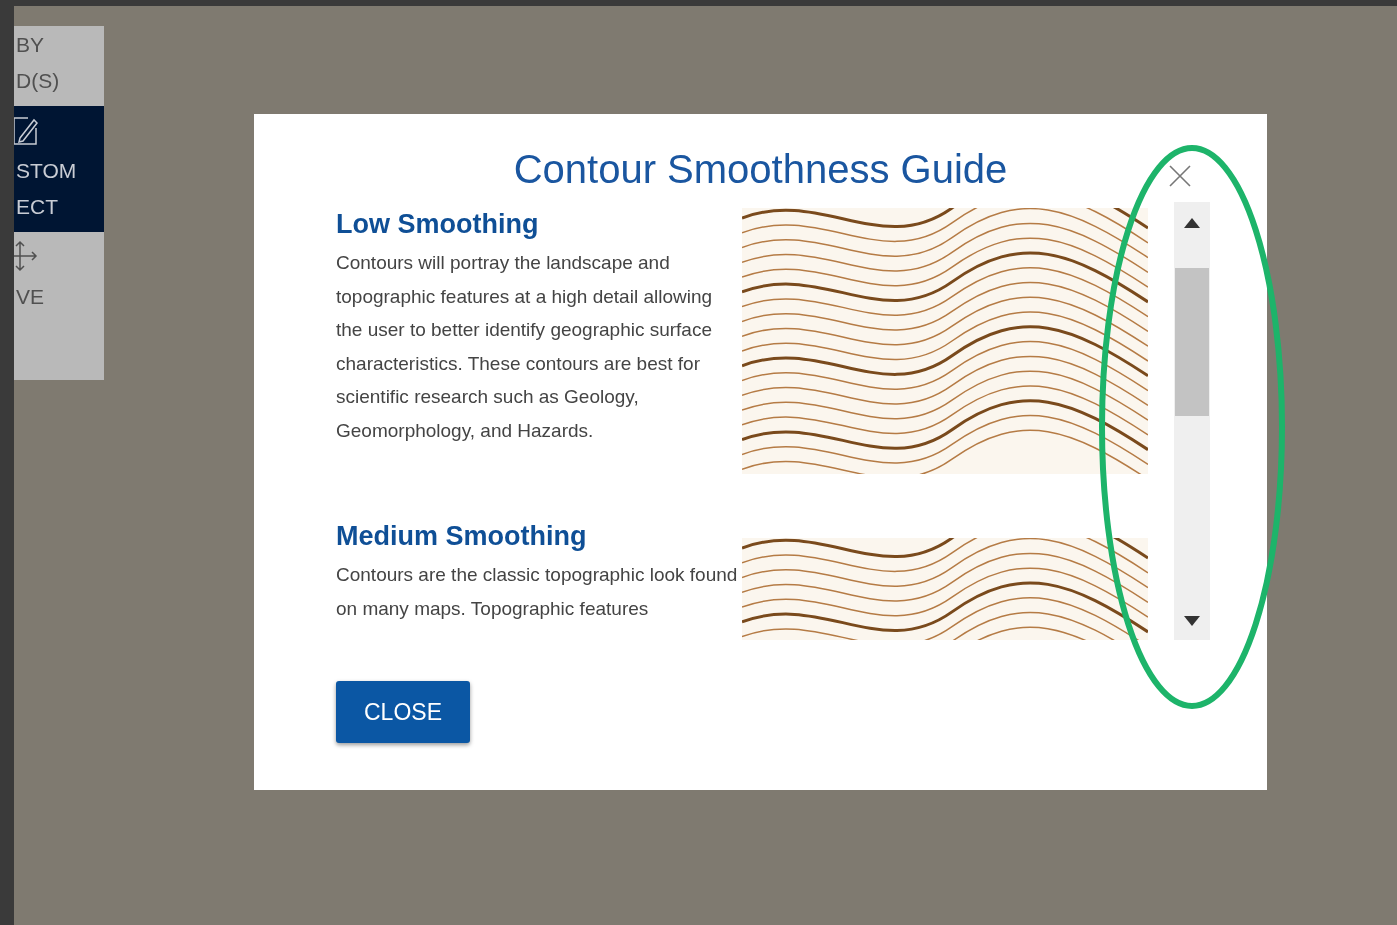  Describe the element at coordinates (46, 171) in the screenshot. I see `sidebar-item-label: STOM` at that location.